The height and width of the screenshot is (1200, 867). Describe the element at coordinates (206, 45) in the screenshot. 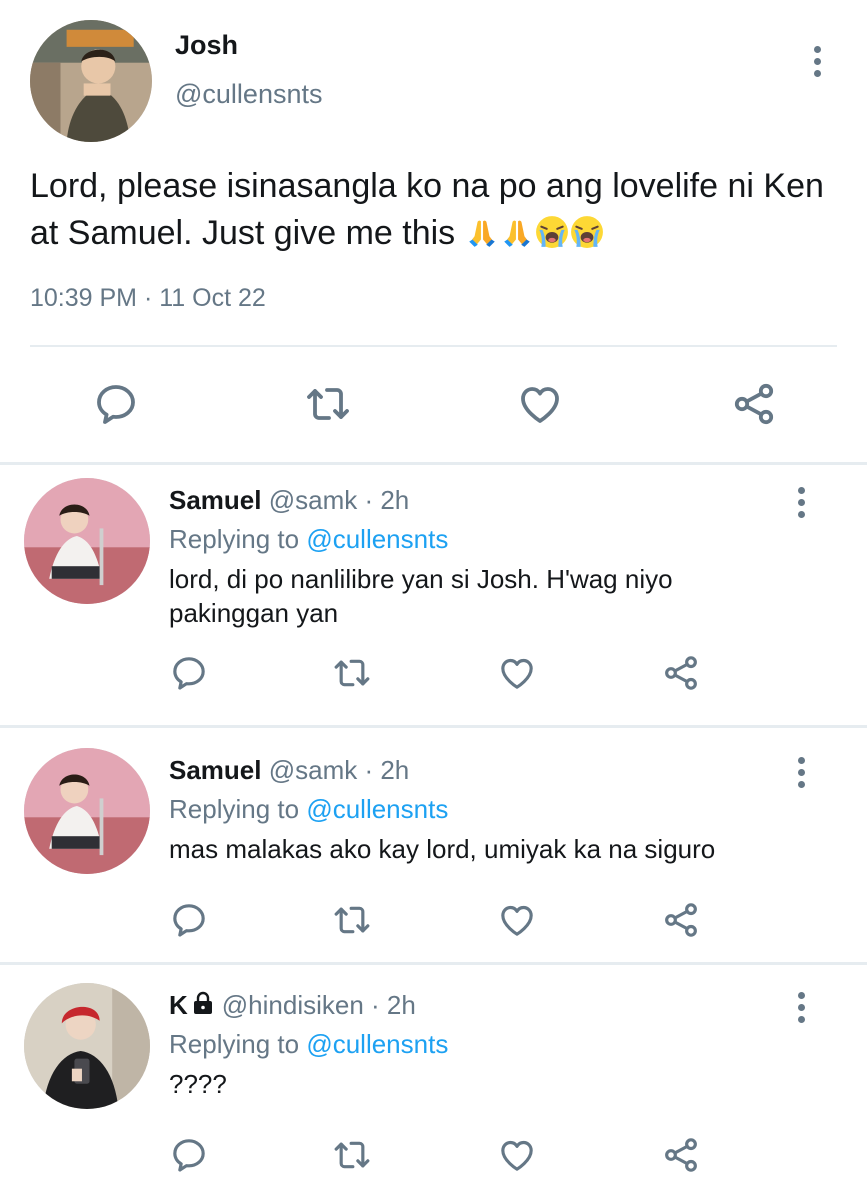

I see `author-name: Josh` at that location.